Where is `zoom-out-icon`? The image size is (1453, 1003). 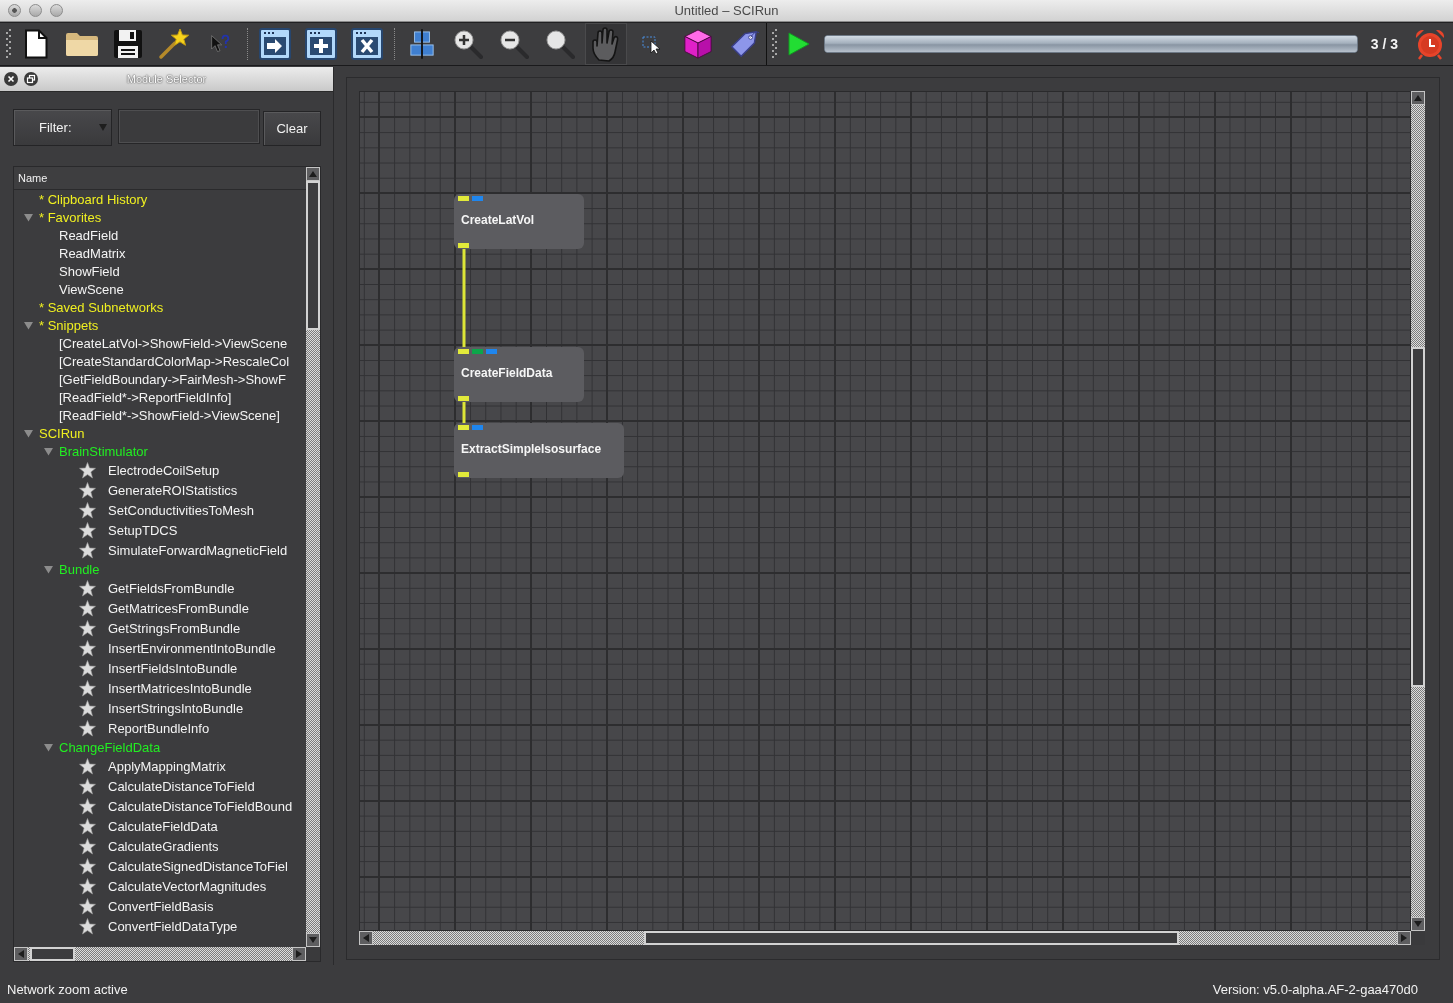 zoom-out-icon is located at coordinates (514, 44).